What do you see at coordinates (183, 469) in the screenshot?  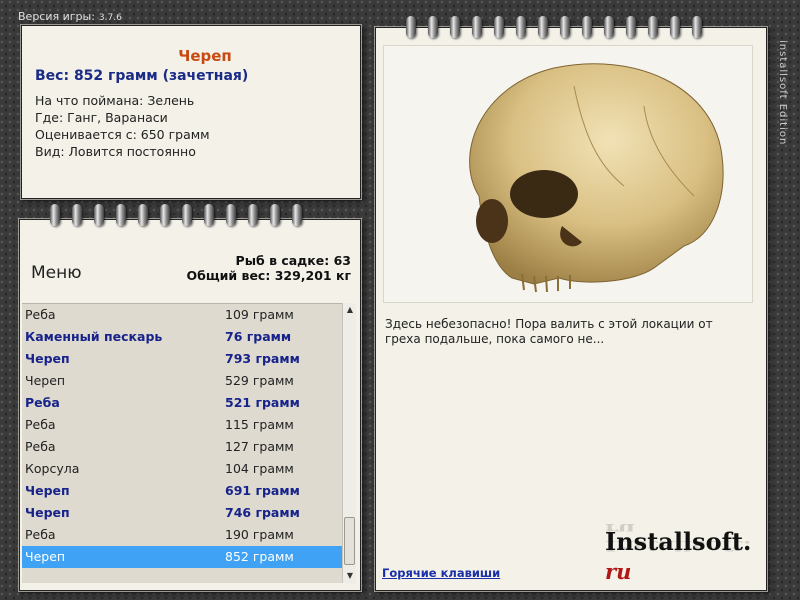 I see `catch-list-row: Корсула 104 грамм` at bounding box center [183, 469].